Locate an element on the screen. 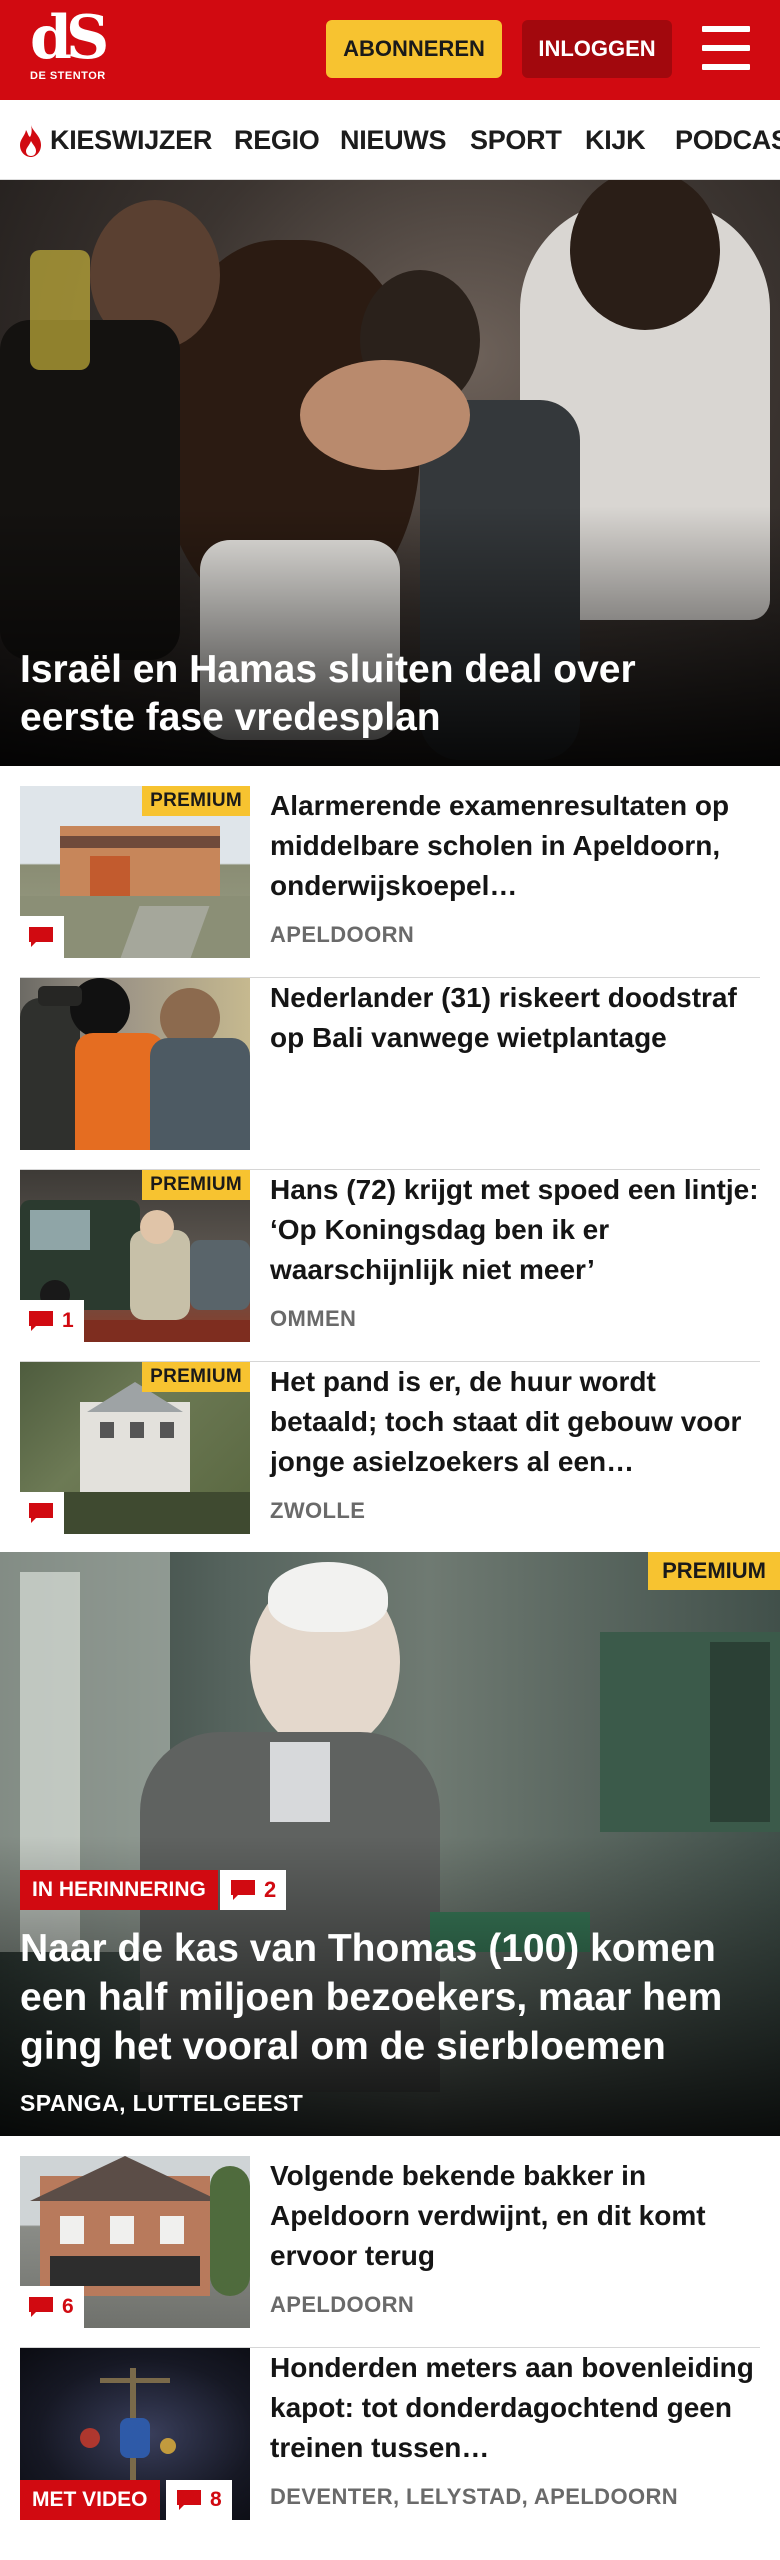 Image resolution: width=780 pixels, height=2560 pixels. article-location: ZWOLLE is located at coordinates (318, 1510).